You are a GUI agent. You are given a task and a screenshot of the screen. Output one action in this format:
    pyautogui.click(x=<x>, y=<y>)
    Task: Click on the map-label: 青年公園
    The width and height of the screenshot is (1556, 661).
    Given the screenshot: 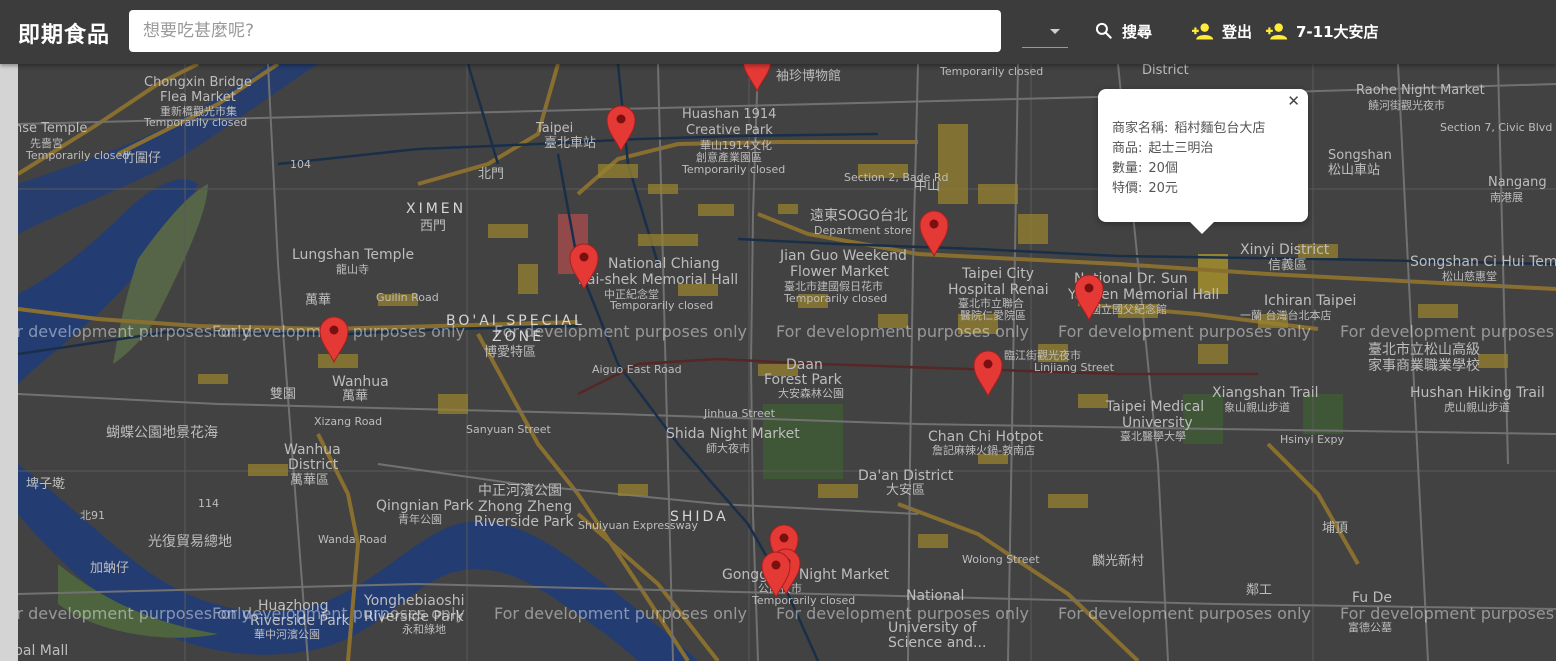 What is the action you would take?
    pyautogui.click(x=420, y=519)
    